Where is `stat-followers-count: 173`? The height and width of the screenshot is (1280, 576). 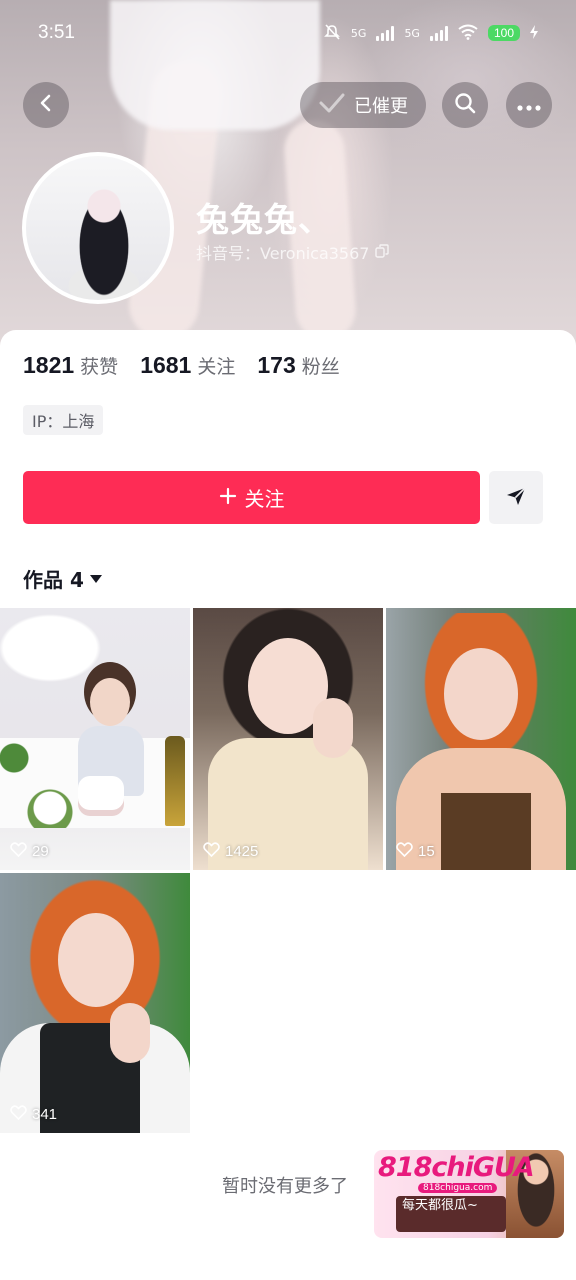 stat-followers-count: 173 is located at coordinates (276, 365).